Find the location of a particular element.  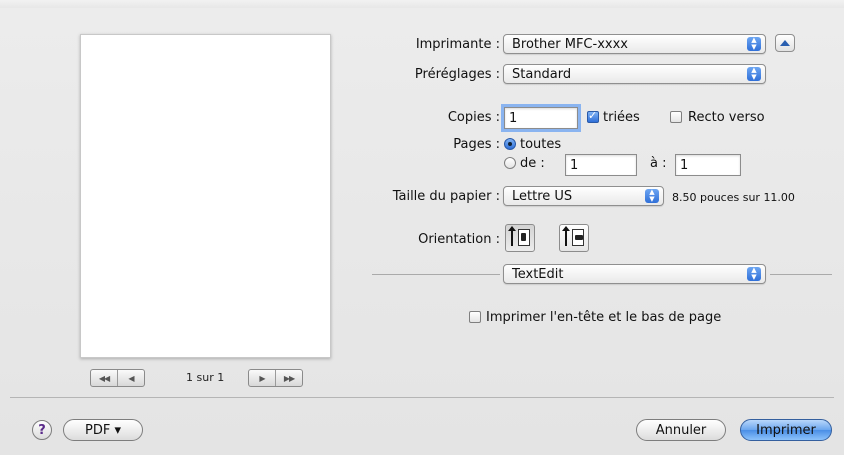

pages-to-label: à : is located at coordinates (658, 163).